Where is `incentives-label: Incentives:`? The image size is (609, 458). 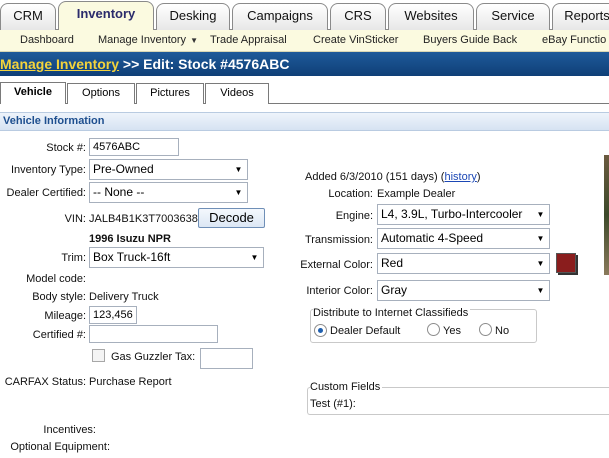
incentives-label: Incentives: is located at coordinates (69, 430).